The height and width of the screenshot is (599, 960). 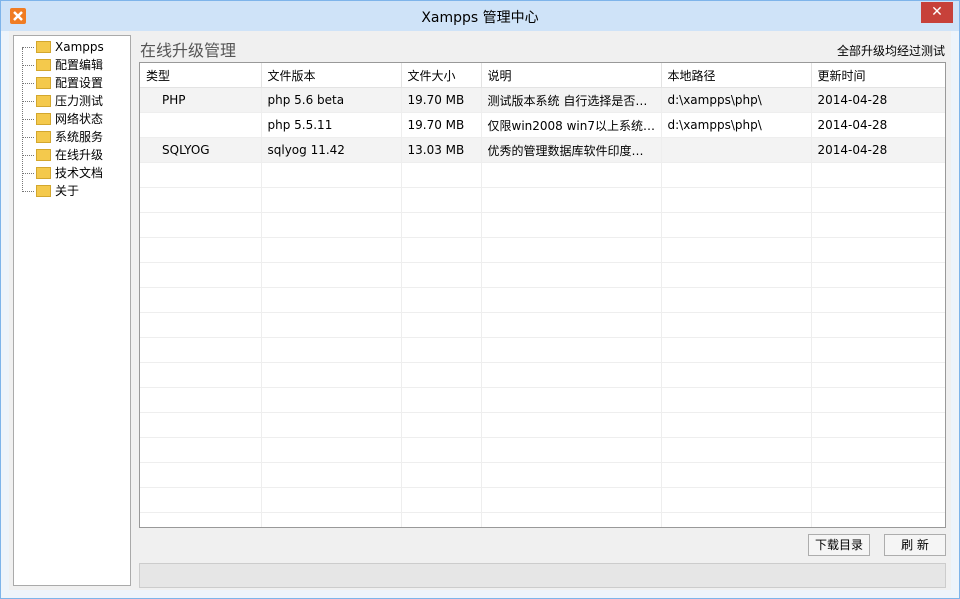 I want to click on window-title: Xampps 管理中心, so click(x=480, y=18).